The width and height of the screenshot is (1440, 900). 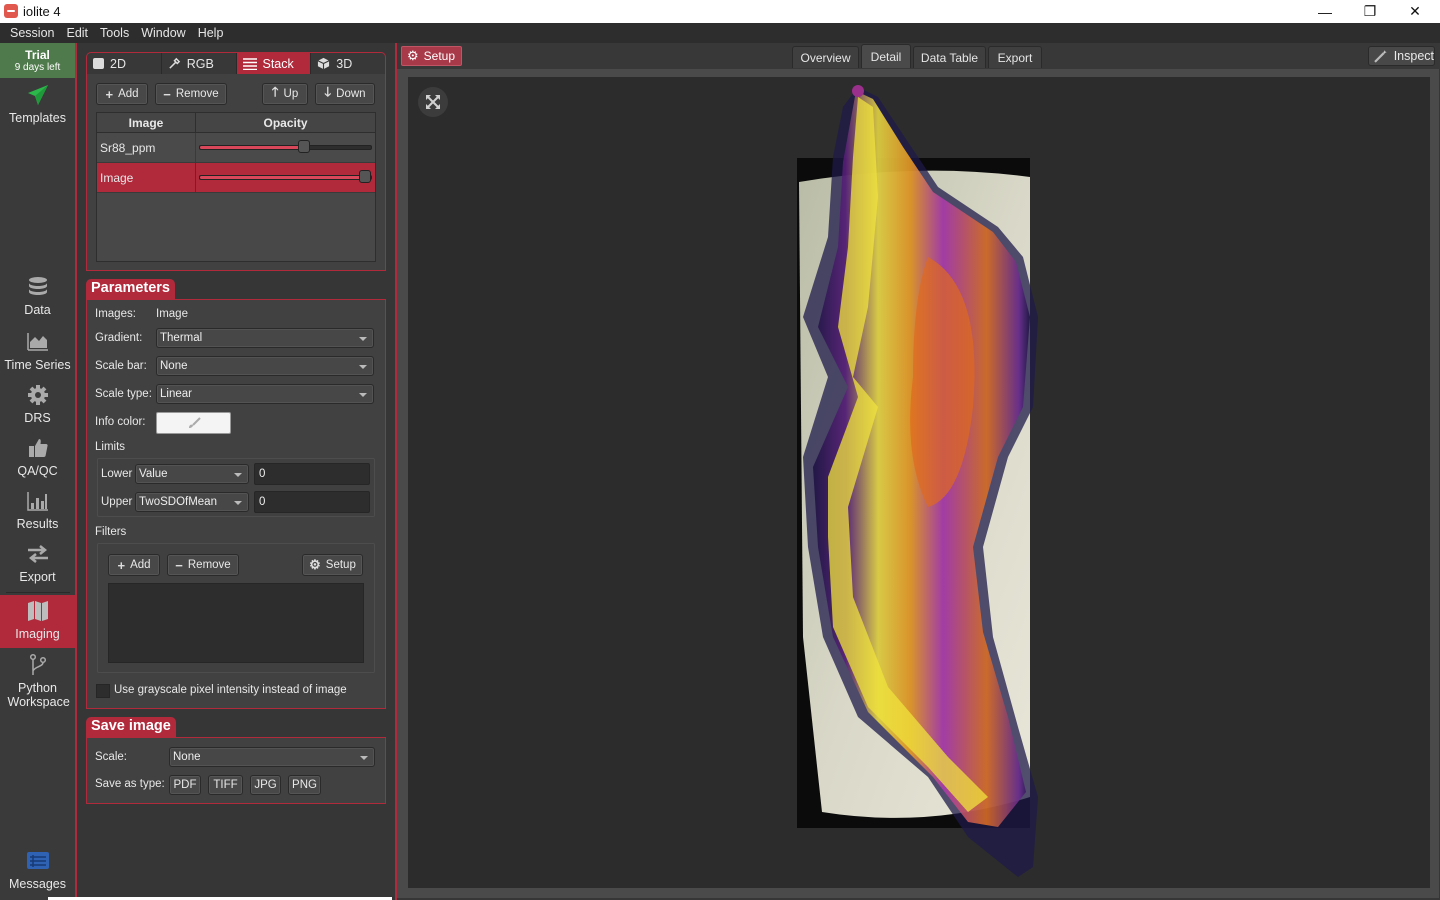 I want to click on sidebar-item-qaqc: QA/QC, so click(x=37, y=457).